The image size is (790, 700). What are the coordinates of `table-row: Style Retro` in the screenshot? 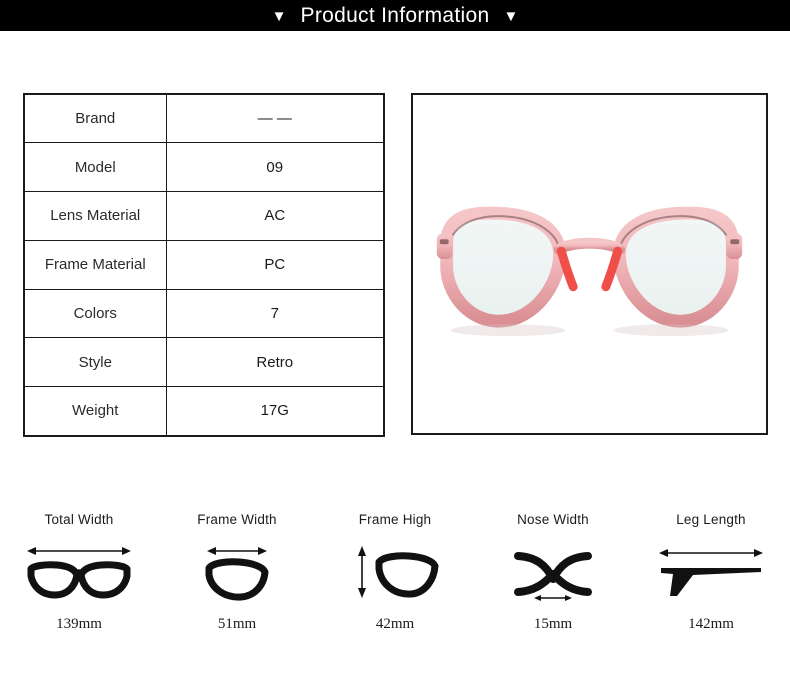 It's located at (204, 362).